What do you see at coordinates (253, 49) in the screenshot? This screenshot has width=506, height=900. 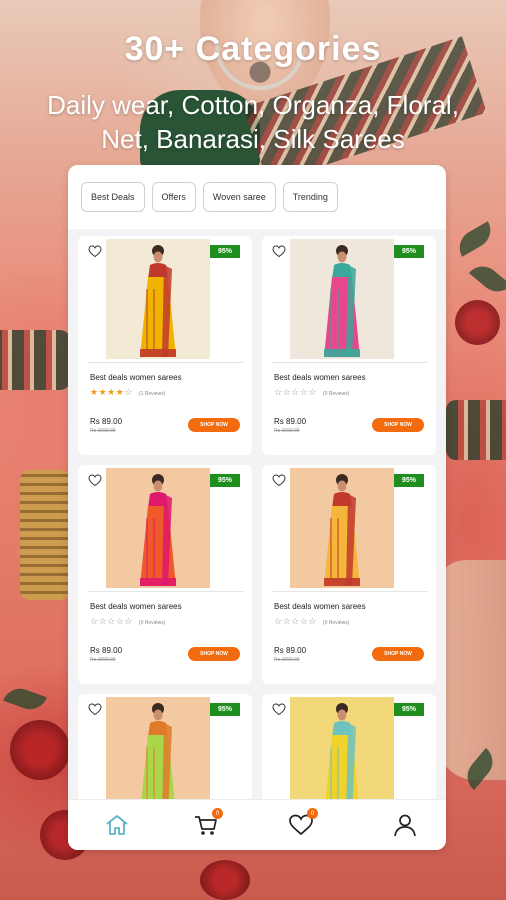 I see `hero-title: 30+ Categories` at bounding box center [253, 49].